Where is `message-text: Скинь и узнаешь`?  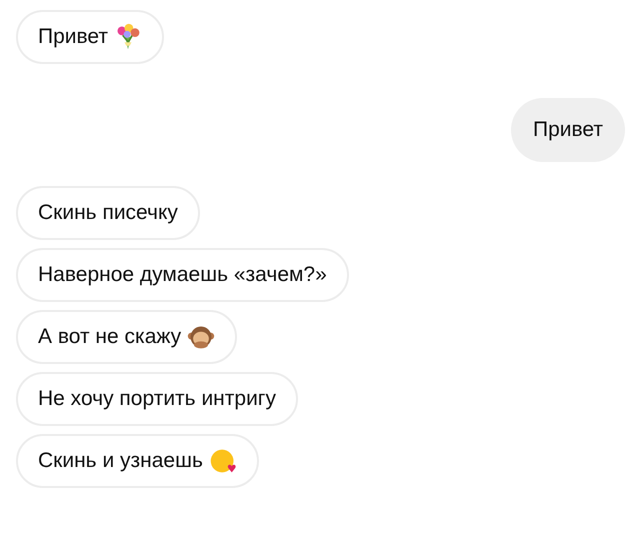
message-text: Скинь и узнаешь is located at coordinates (120, 461).